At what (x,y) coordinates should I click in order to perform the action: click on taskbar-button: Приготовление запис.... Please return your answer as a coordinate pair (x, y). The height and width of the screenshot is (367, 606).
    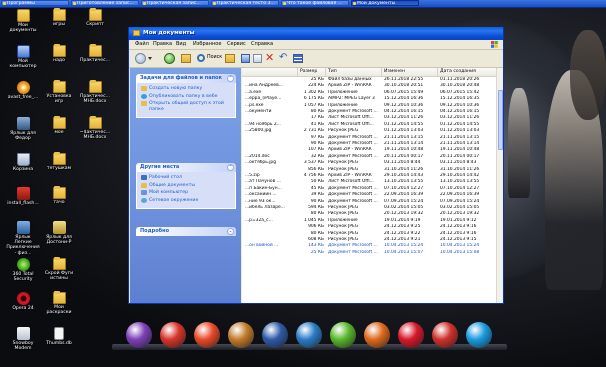
    Looking at the image, I should click on (105, 3).